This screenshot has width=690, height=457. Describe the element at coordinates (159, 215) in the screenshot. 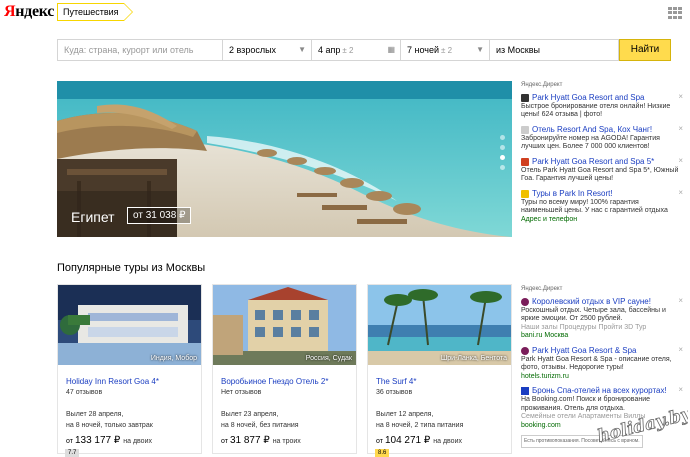

I see `hero-price-badge: от 31 038 ₽` at that location.